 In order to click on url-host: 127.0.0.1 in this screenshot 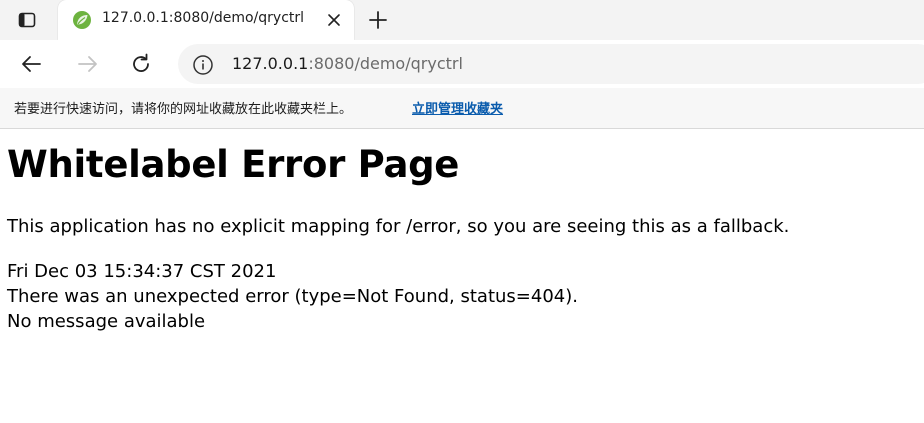, I will do `click(270, 63)`.